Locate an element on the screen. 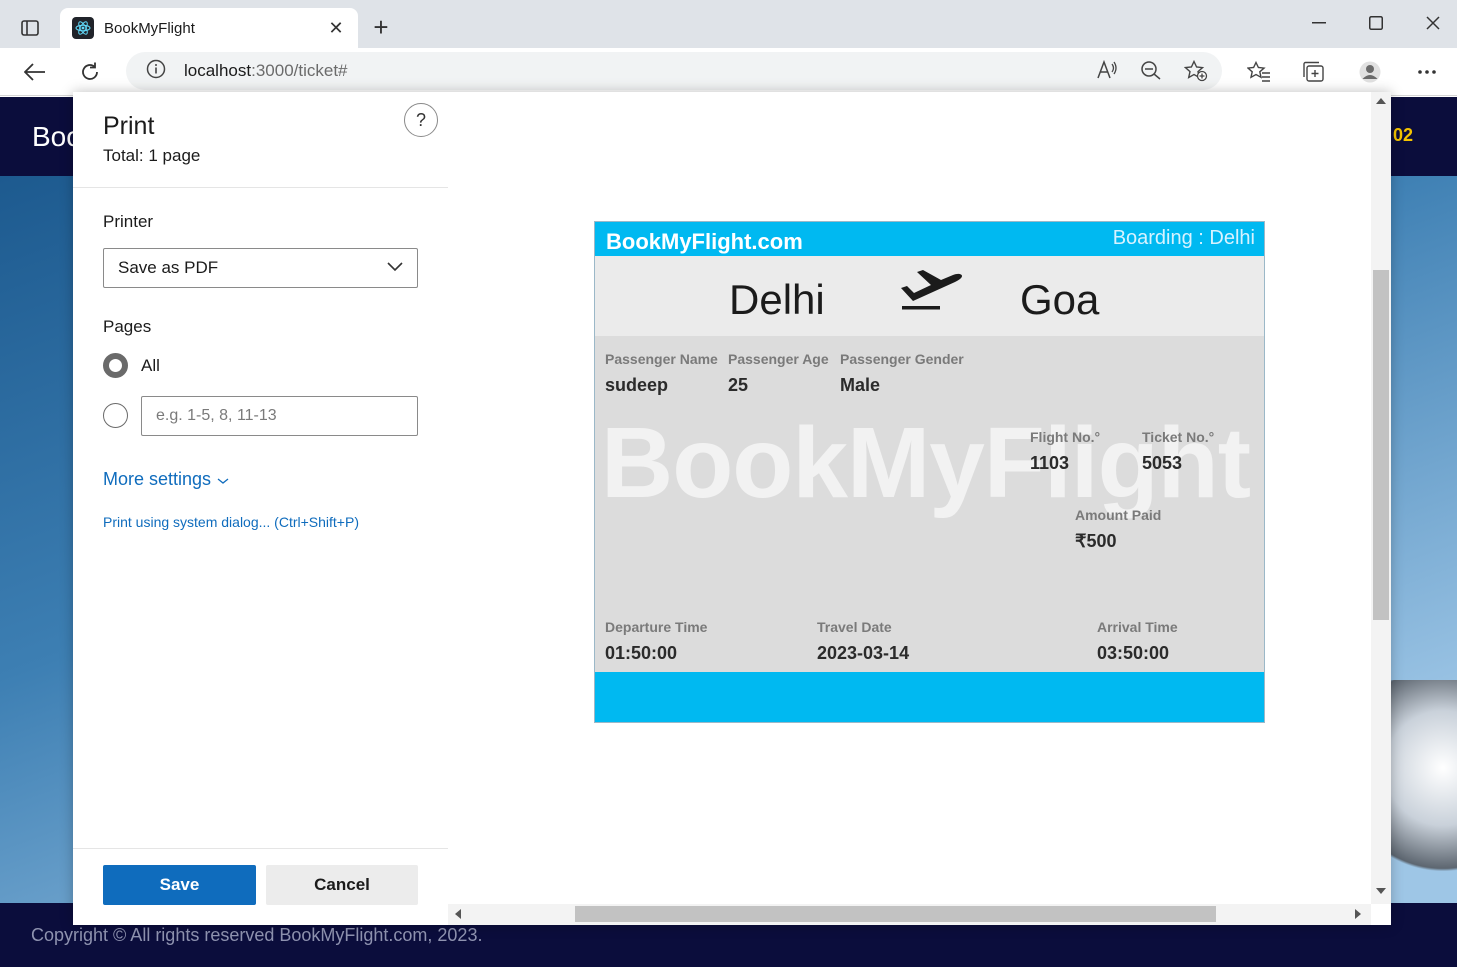 This screenshot has width=1457, height=978. zoom-out-icon is located at coordinates (1151, 73).